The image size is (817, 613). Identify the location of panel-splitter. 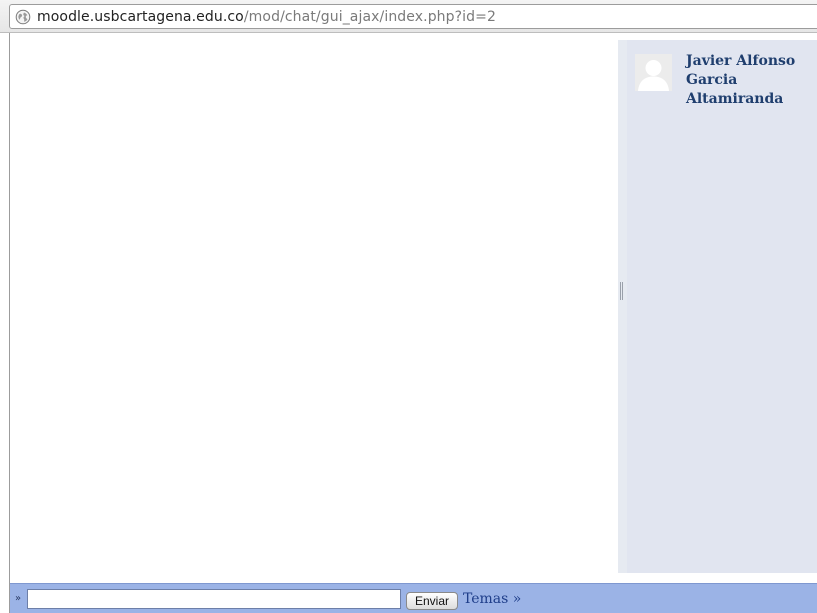
(622, 306).